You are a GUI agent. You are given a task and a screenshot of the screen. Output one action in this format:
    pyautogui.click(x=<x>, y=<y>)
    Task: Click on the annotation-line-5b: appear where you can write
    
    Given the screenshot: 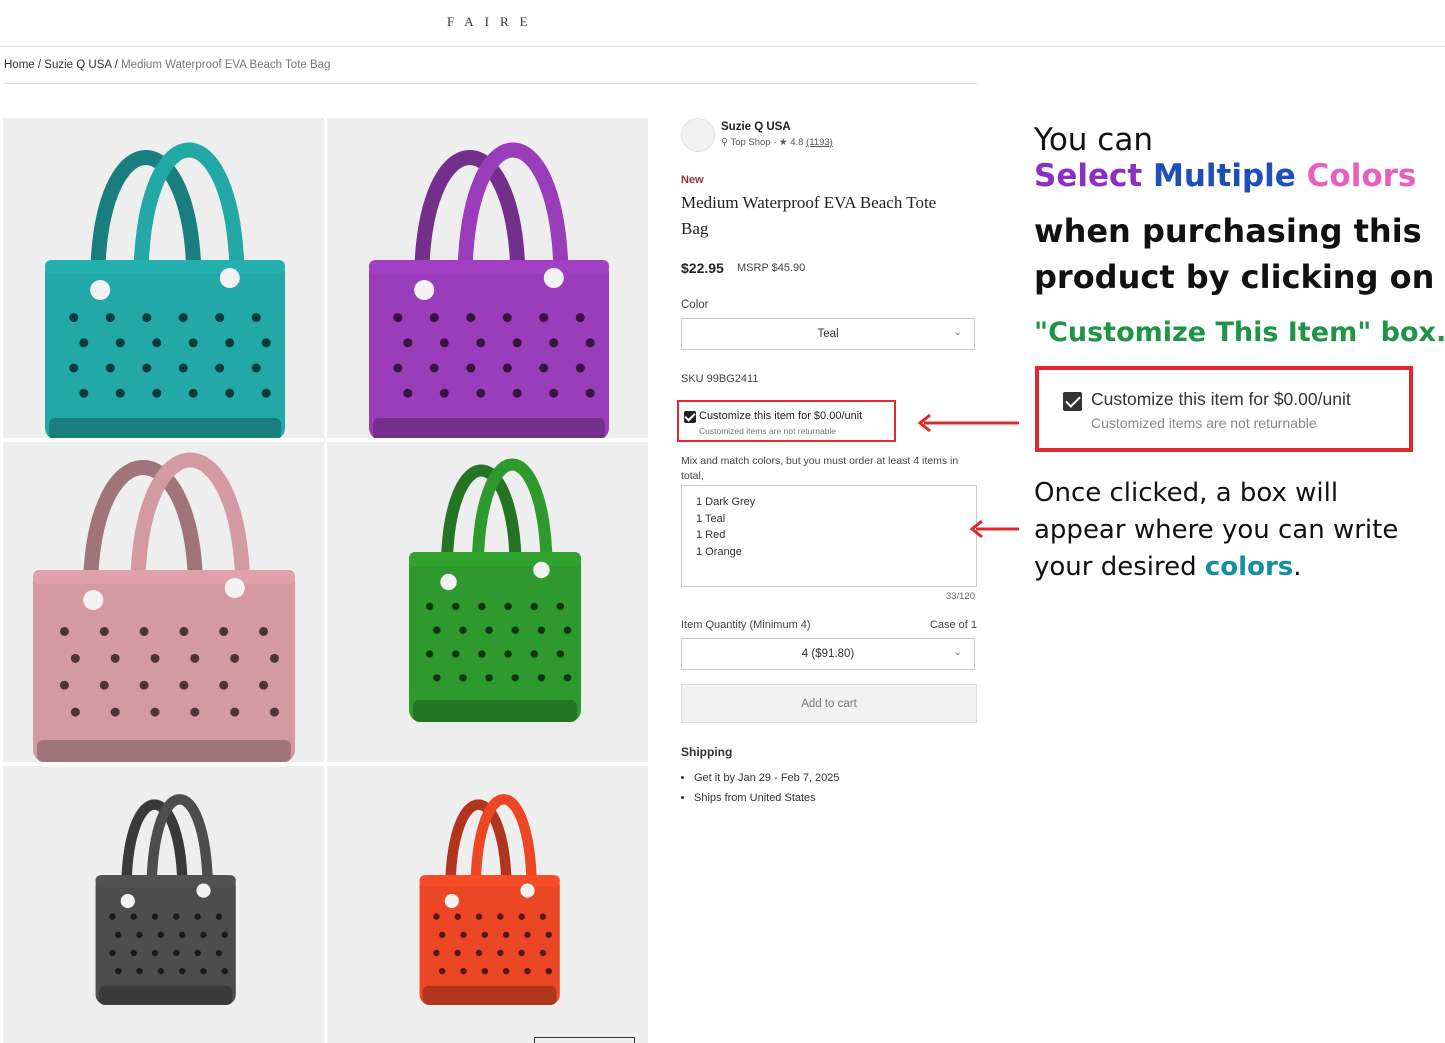 What is the action you would take?
    pyautogui.click(x=1216, y=530)
    